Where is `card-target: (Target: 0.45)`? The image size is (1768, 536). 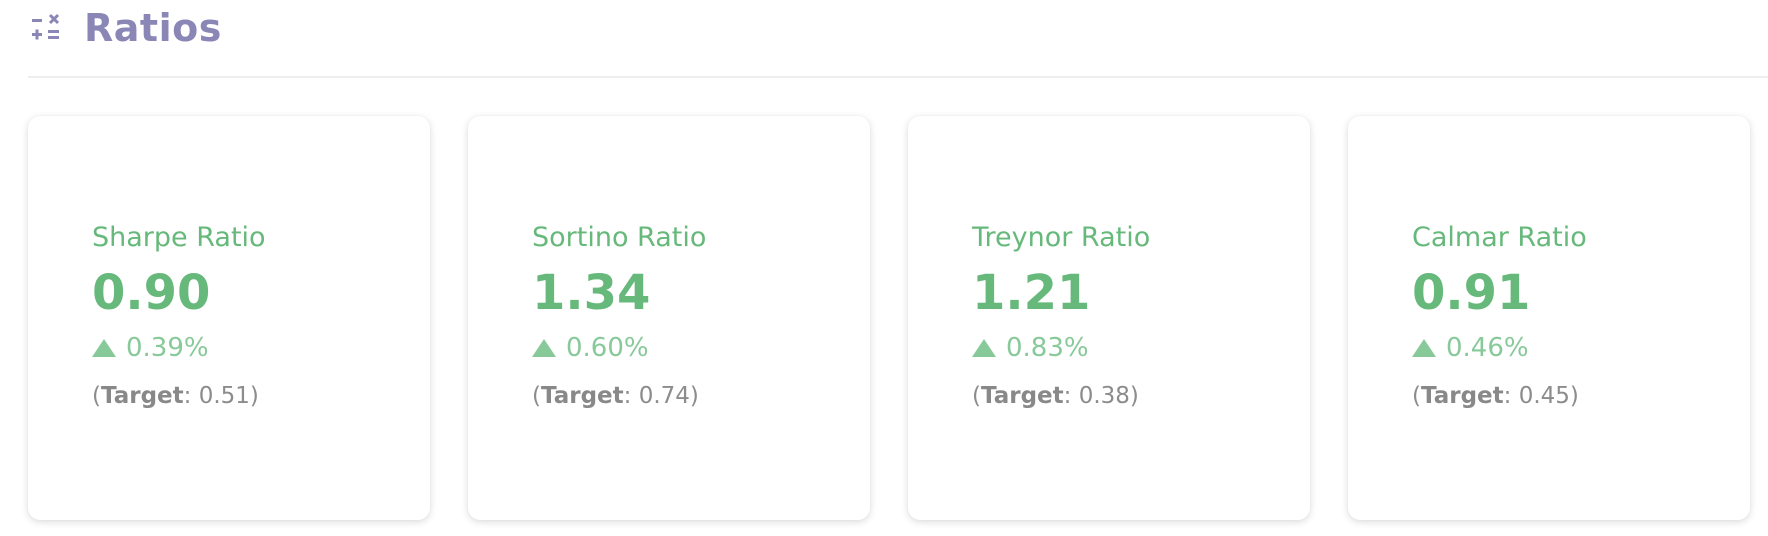
card-target: (Target: 0.45) is located at coordinates (1495, 396).